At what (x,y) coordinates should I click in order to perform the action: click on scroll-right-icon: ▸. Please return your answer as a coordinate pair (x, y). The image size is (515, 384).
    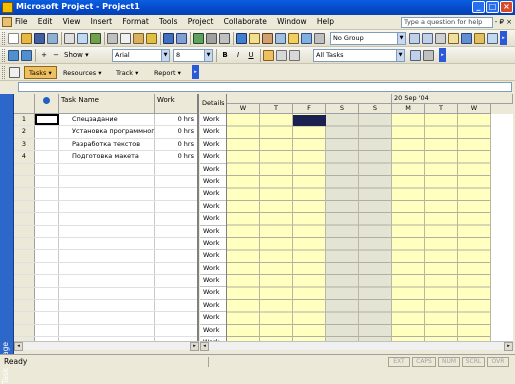
    Looking at the image, I should click on (508, 346).